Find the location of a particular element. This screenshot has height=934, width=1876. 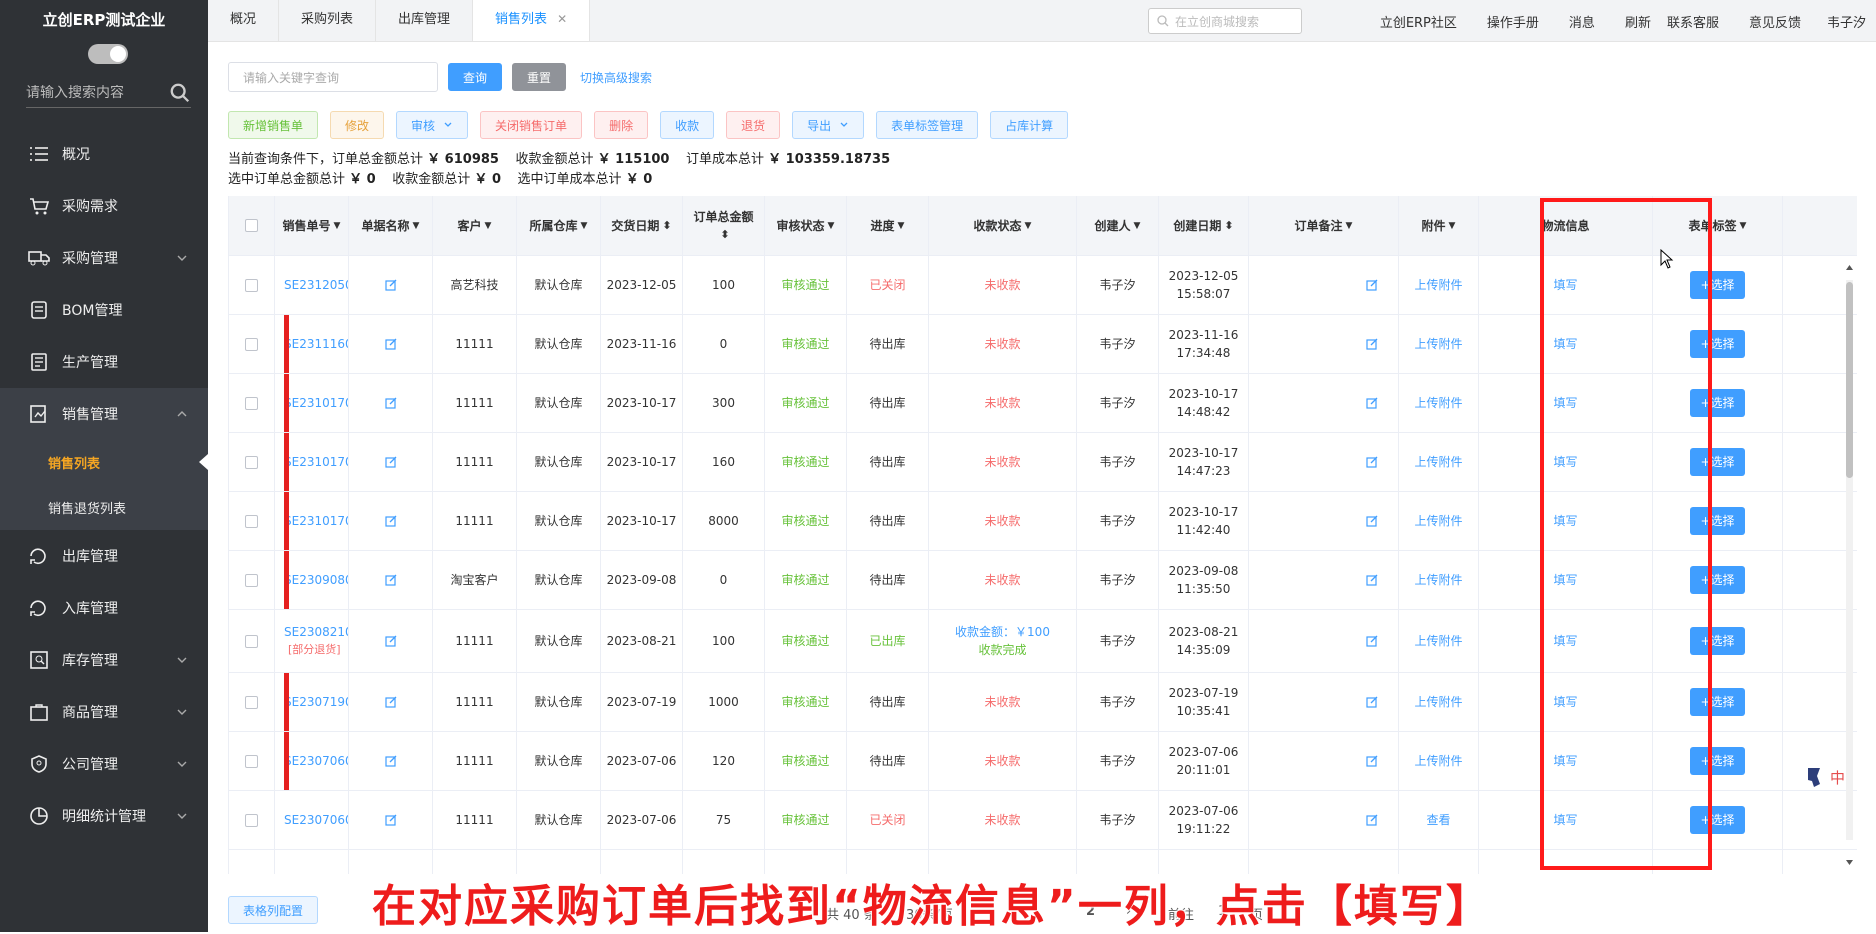

floating-assistant: 中 is located at coordinates (1825, 777).